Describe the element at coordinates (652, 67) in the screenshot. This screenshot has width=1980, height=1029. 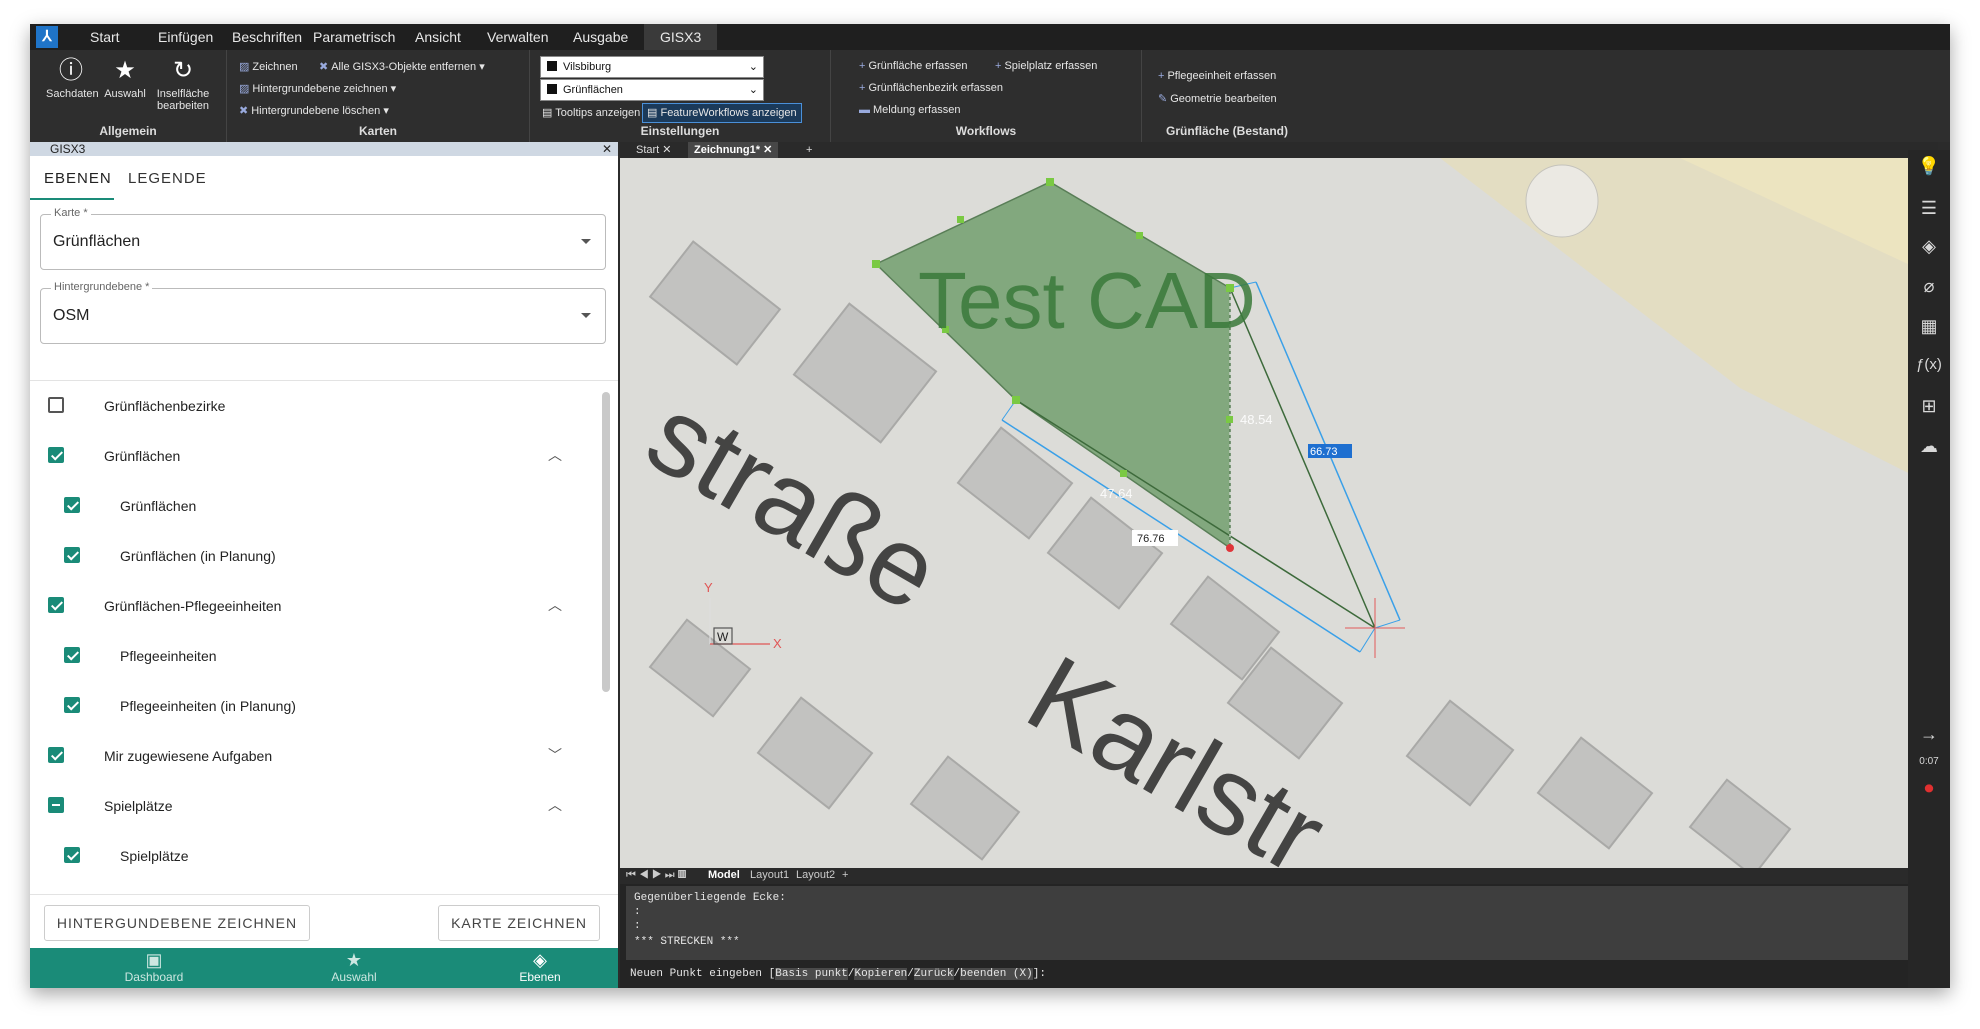
I see `gemeinde-select: Vilsbiburg ⌄` at that location.